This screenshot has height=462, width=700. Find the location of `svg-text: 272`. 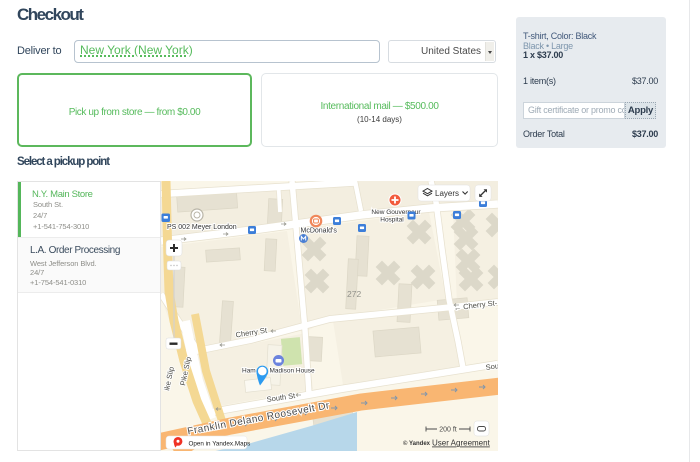

svg-text: 272 is located at coordinates (354, 294).